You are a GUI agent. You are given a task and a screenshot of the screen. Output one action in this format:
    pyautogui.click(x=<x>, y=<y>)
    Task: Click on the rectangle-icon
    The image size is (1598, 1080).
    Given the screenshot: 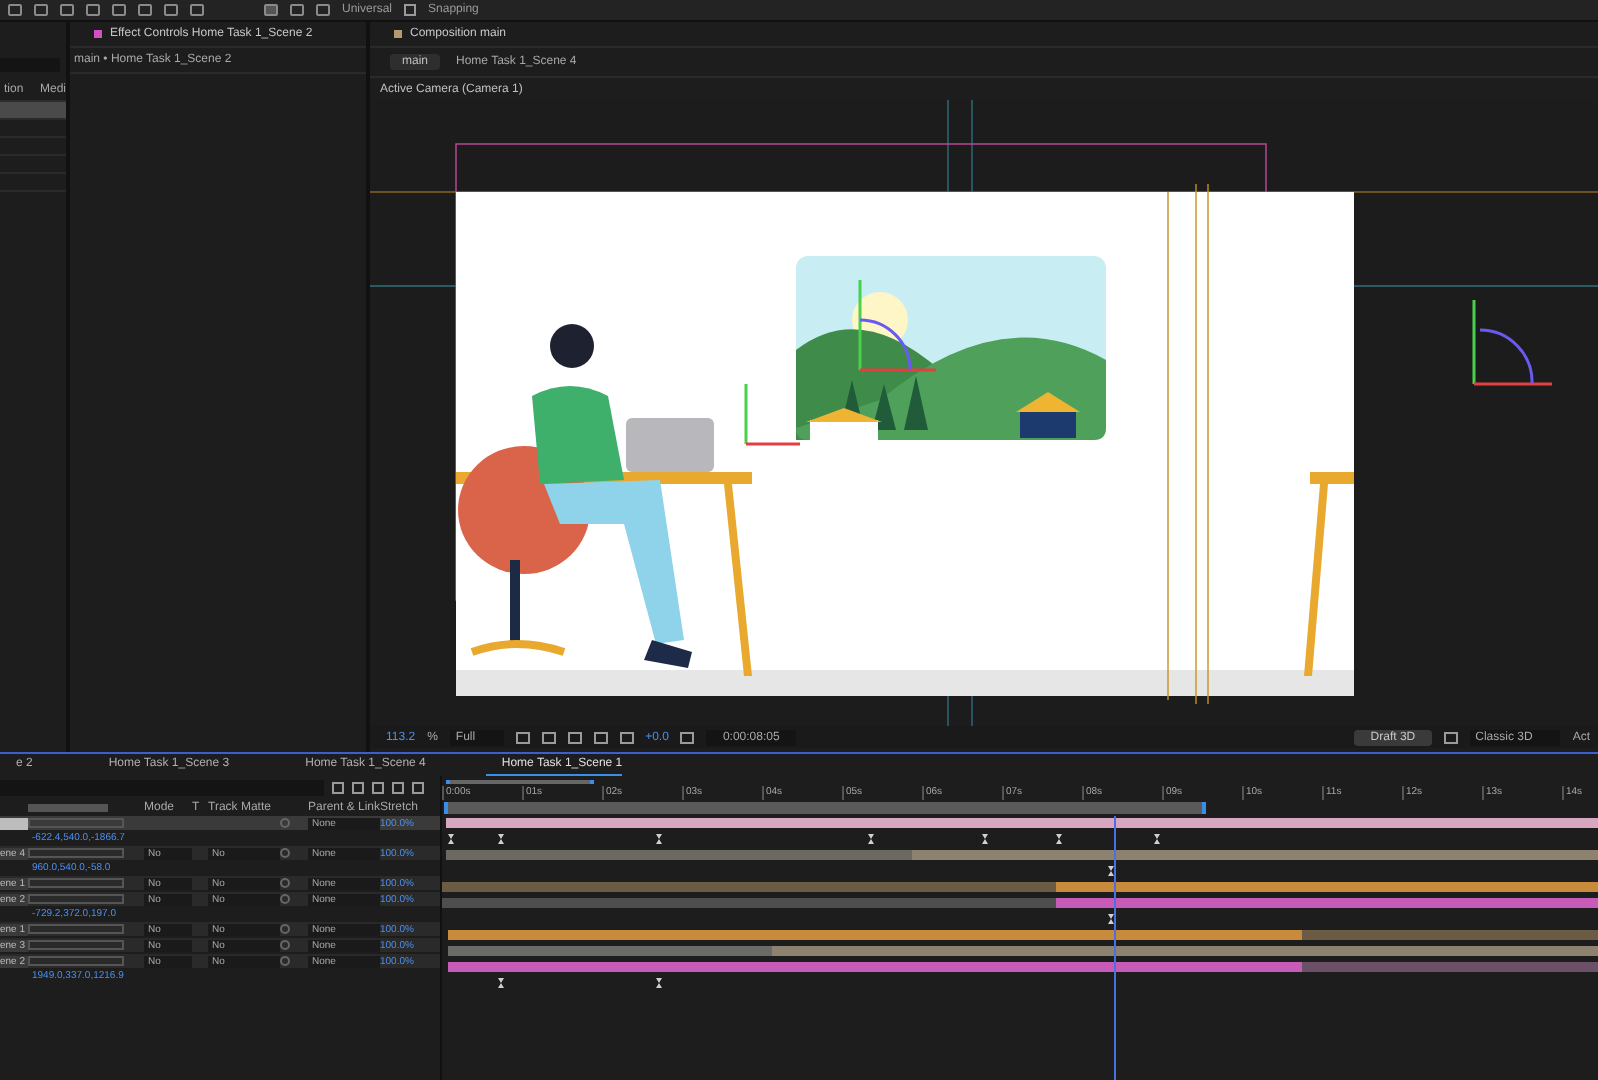 What is the action you would take?
    pyautogui.click(x=323, y=10)
    